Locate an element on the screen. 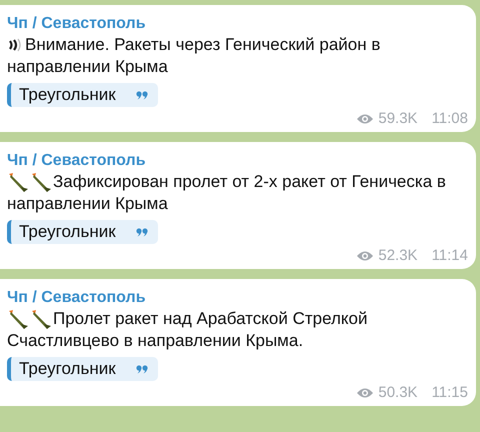 The height and width of the screenshot is (432, 480). message-time: 11:15 is located at coordinates (450, 393).